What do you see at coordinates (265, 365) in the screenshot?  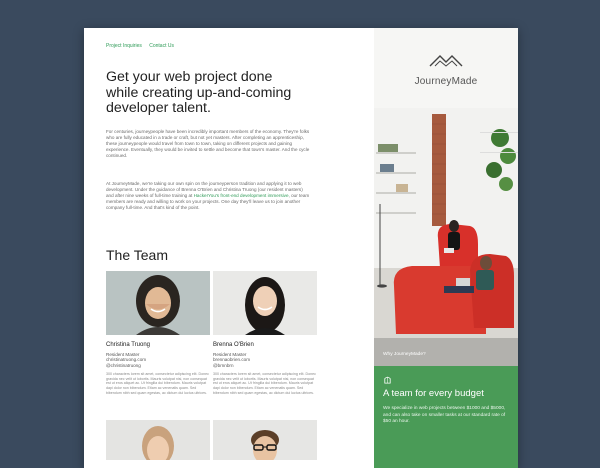 I see `member-twitter-link: @brnnbrn` at bounding box center [265, 365].